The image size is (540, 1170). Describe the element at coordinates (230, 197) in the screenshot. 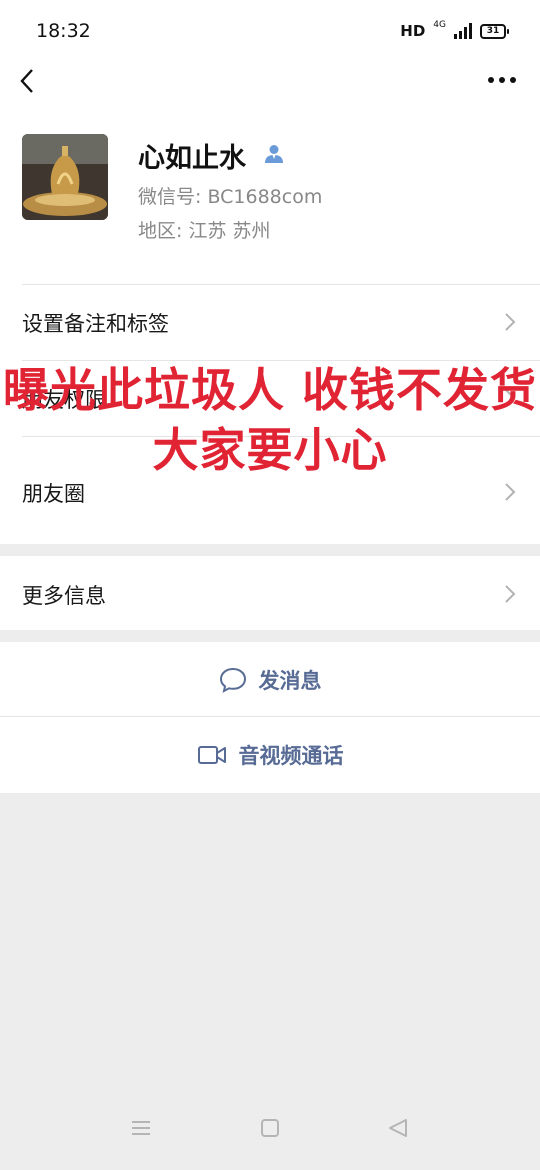

I see `wechat-id: 微信号: BC1688com` at that location.